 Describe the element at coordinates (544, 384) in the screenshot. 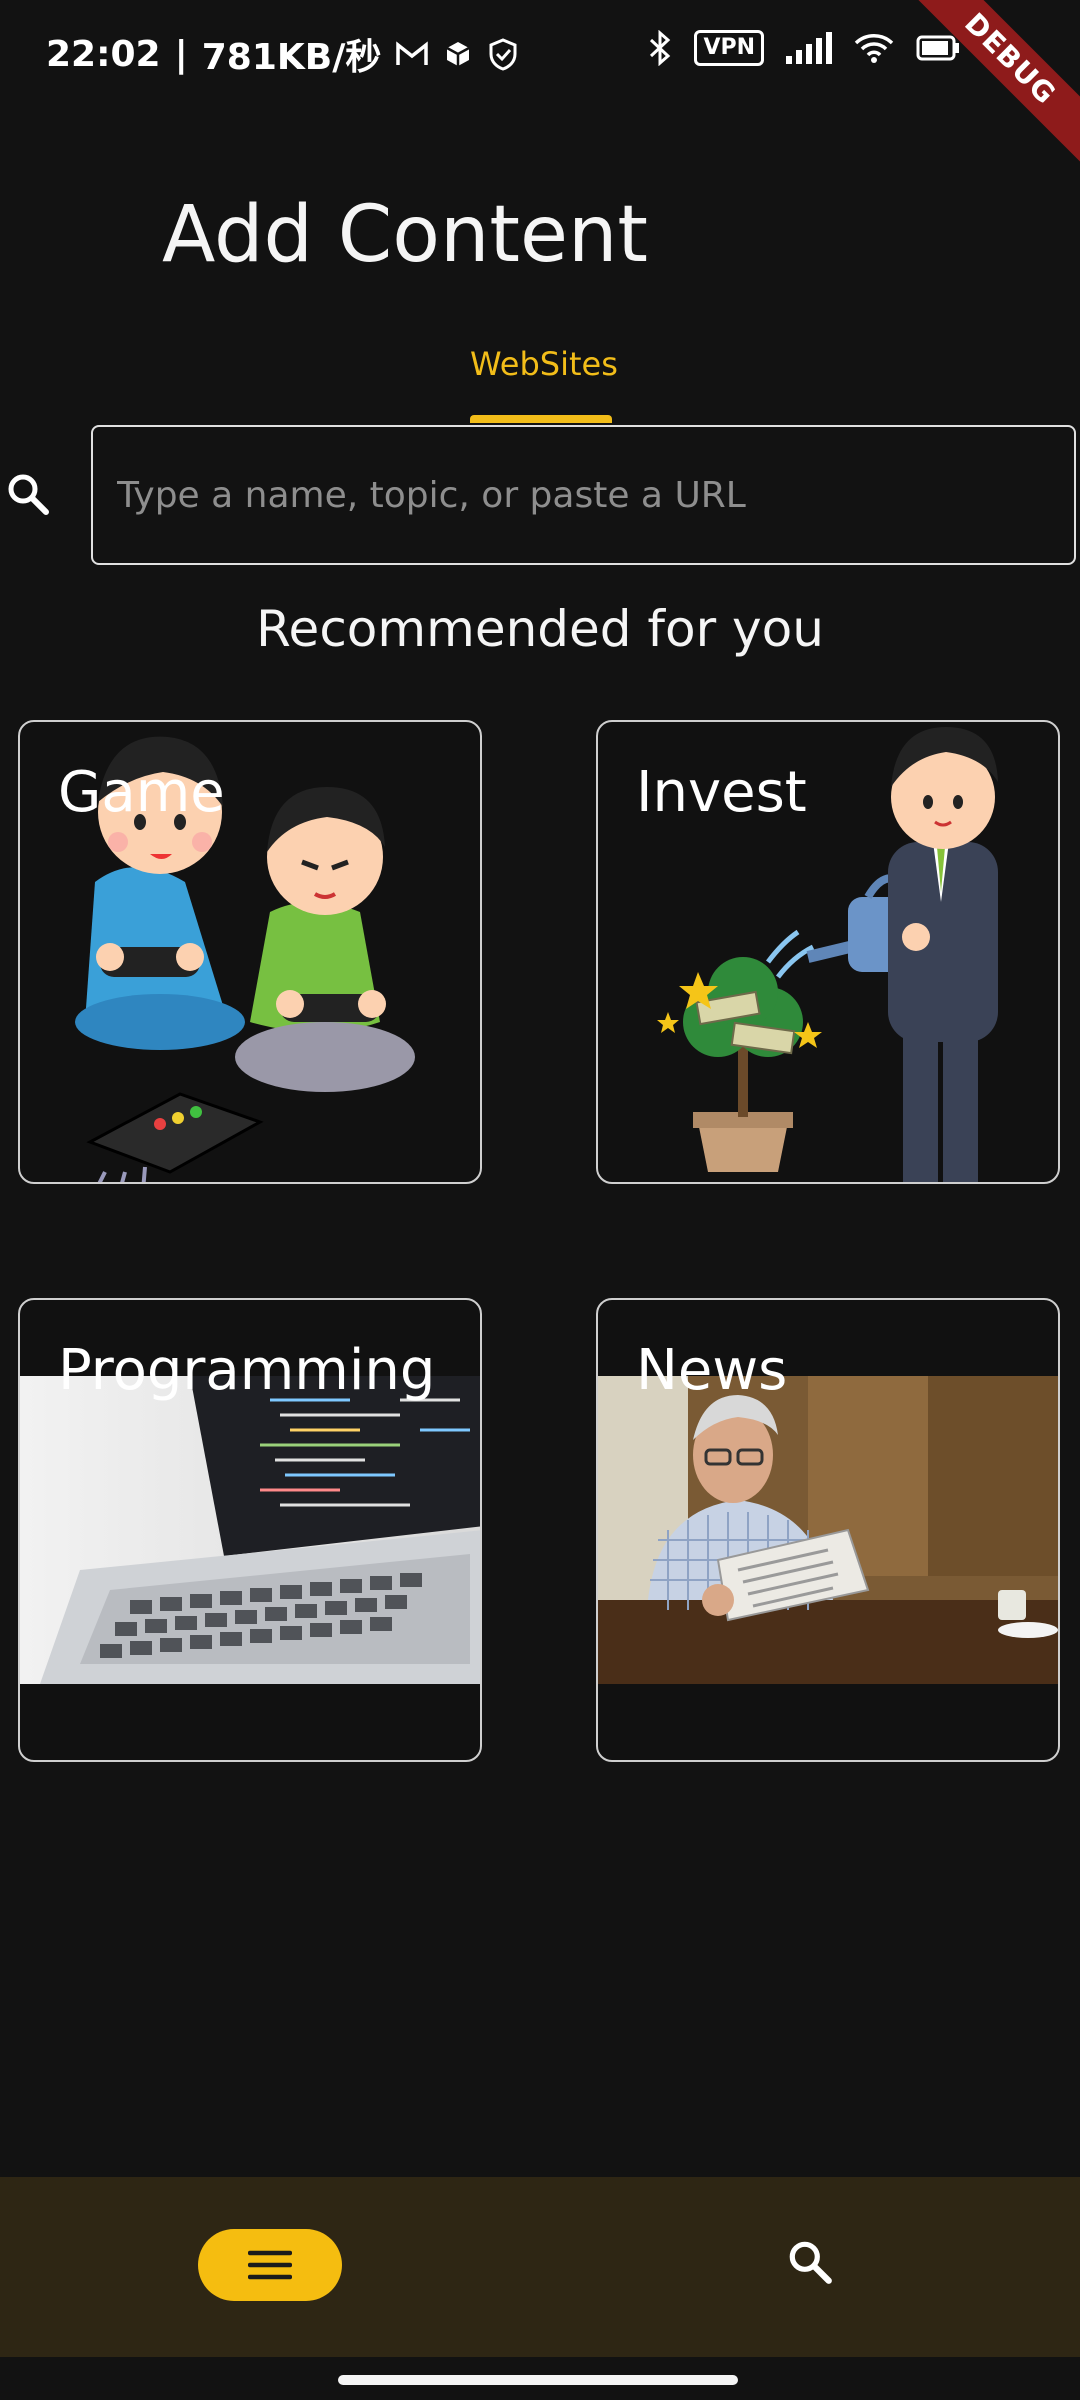

I see `tab-websites: WebSites` at that location.